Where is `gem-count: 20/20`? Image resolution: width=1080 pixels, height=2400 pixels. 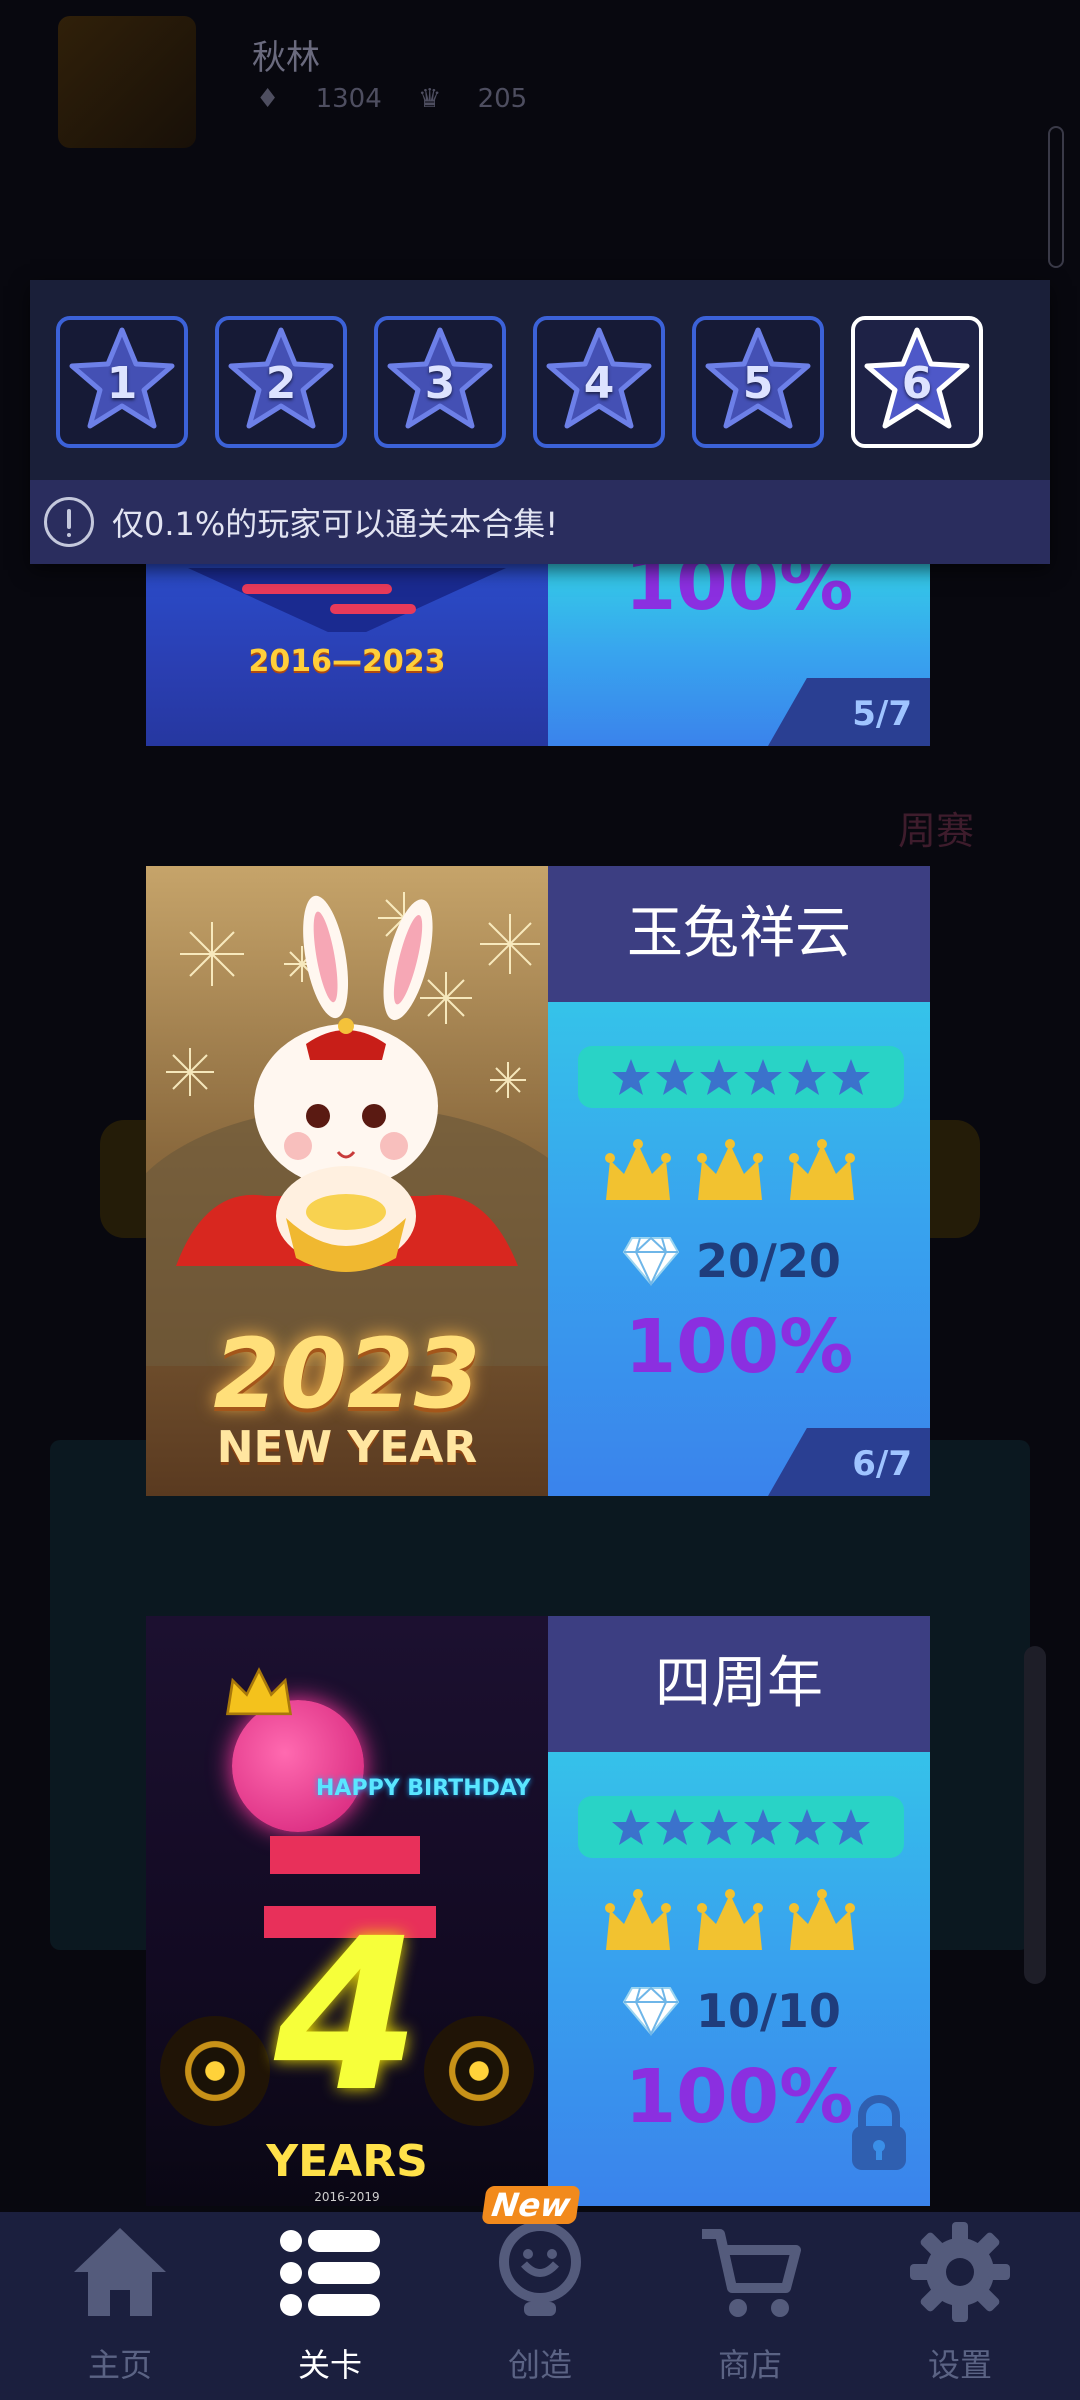 gem-count: 20/20 is located at coordinates (768, 1261).